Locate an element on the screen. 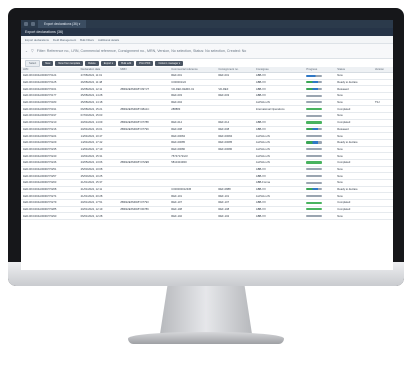 The image size is (411, 365). table-cell: REF-102 is located at coordinates (193, 216).